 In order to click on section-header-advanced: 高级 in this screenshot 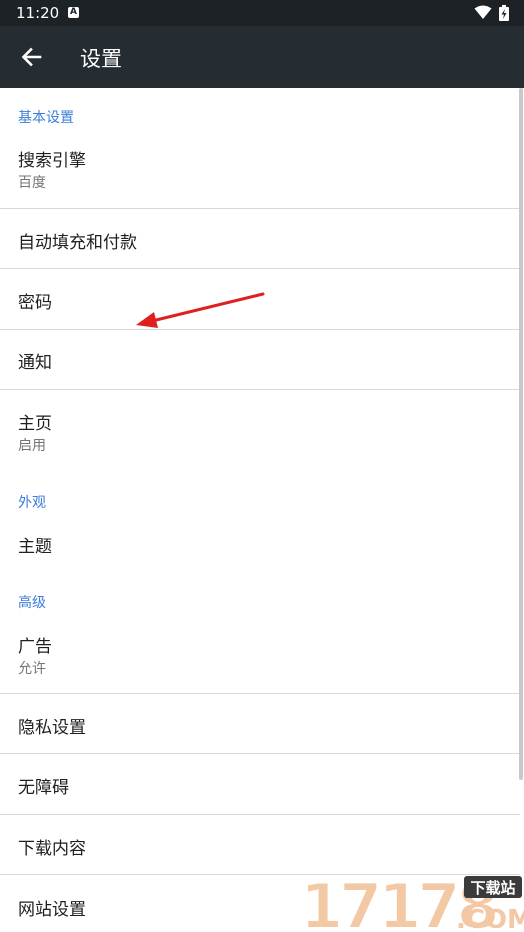, I will do `click(32, 603)`.